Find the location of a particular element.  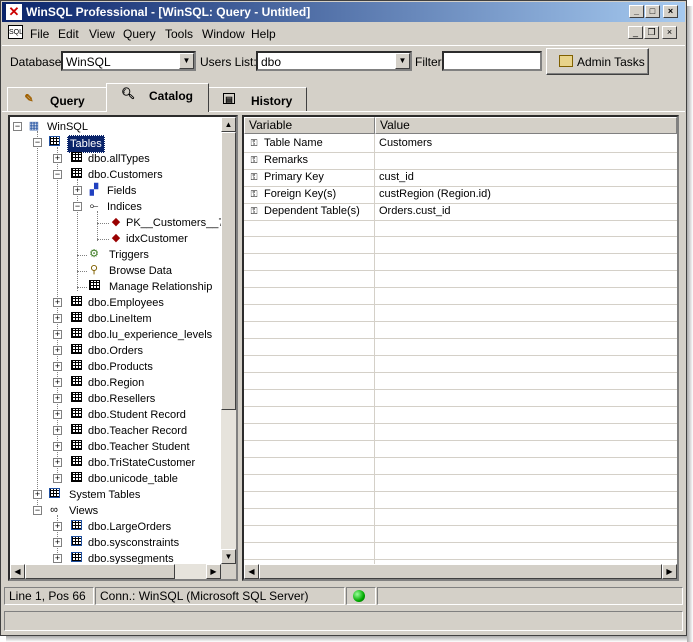

tree-horizontal-scrollbar: ◀ ▶ is located at coordinates (115, 571).